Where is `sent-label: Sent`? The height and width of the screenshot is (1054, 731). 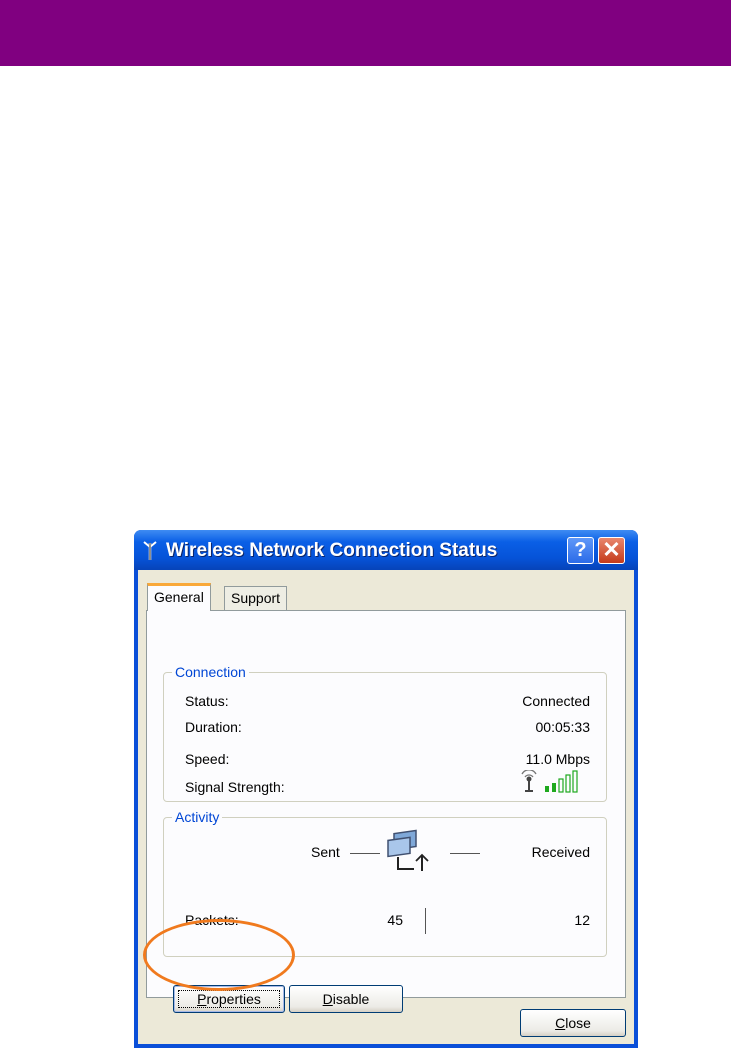 sent-label: Sent is located at coordinates (325, 852).